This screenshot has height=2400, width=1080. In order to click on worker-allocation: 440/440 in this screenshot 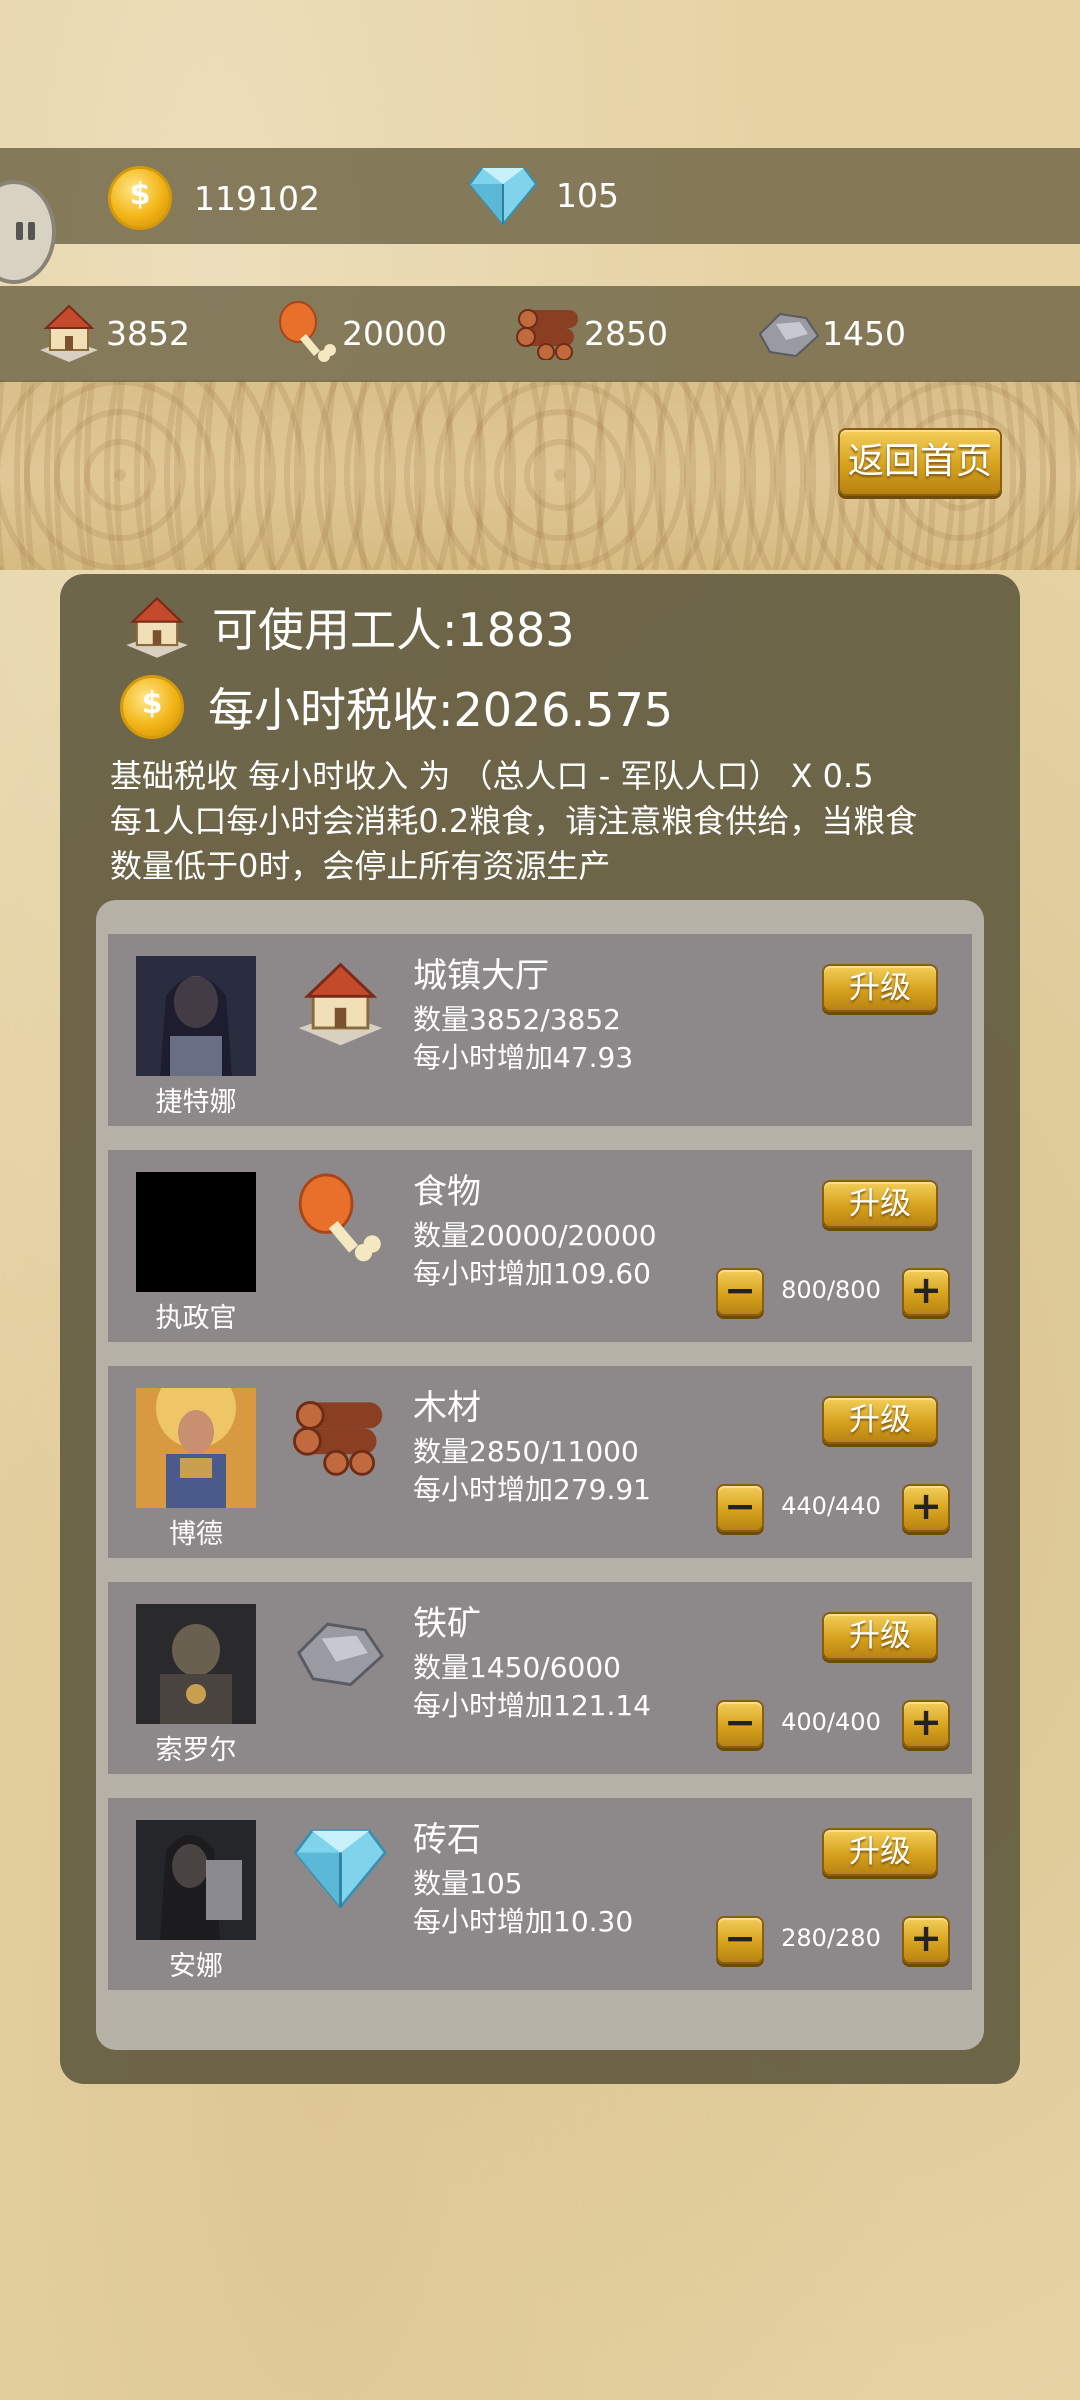, I will do `click(831, 1506)`.